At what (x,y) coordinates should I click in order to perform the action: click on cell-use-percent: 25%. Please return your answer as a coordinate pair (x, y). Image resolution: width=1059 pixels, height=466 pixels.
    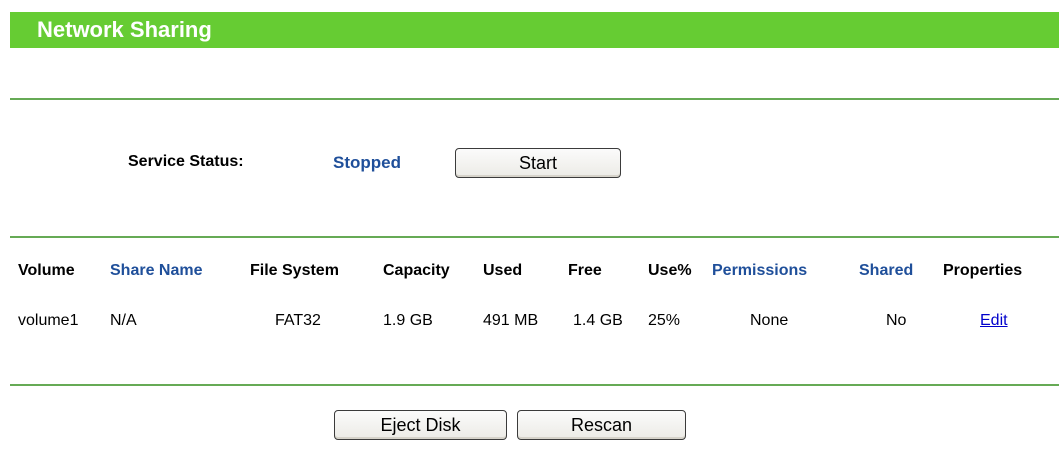
    Looking at the image, I should click on (664, 320).